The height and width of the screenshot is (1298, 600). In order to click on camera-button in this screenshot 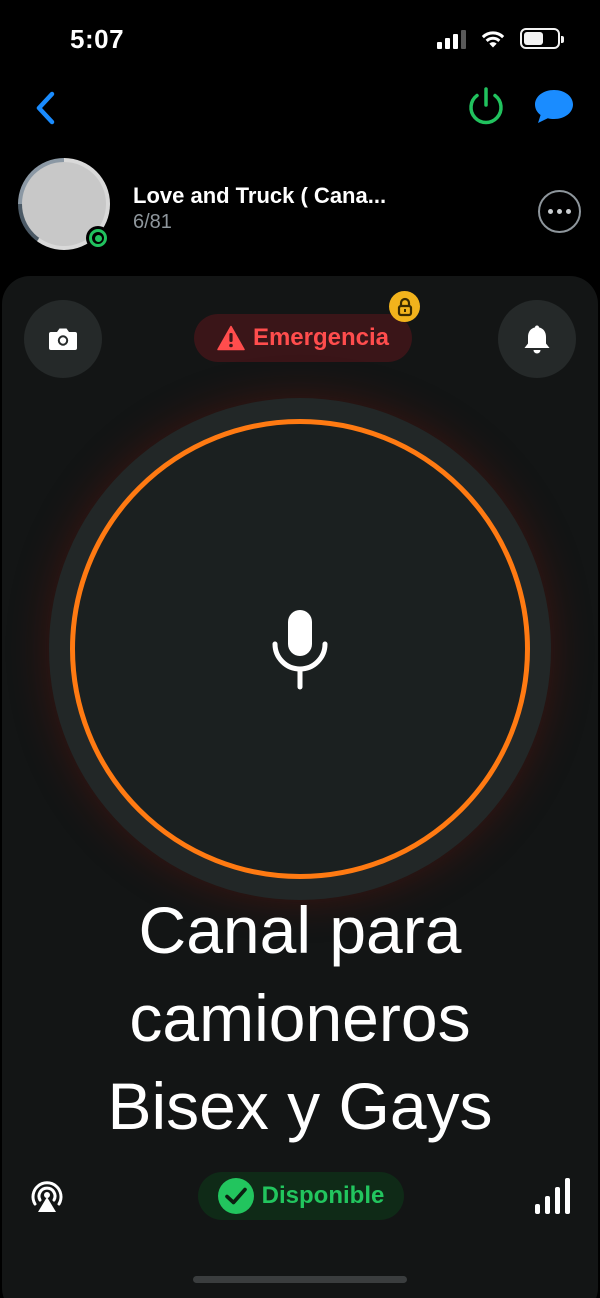, I will do `click(63, 339)`.